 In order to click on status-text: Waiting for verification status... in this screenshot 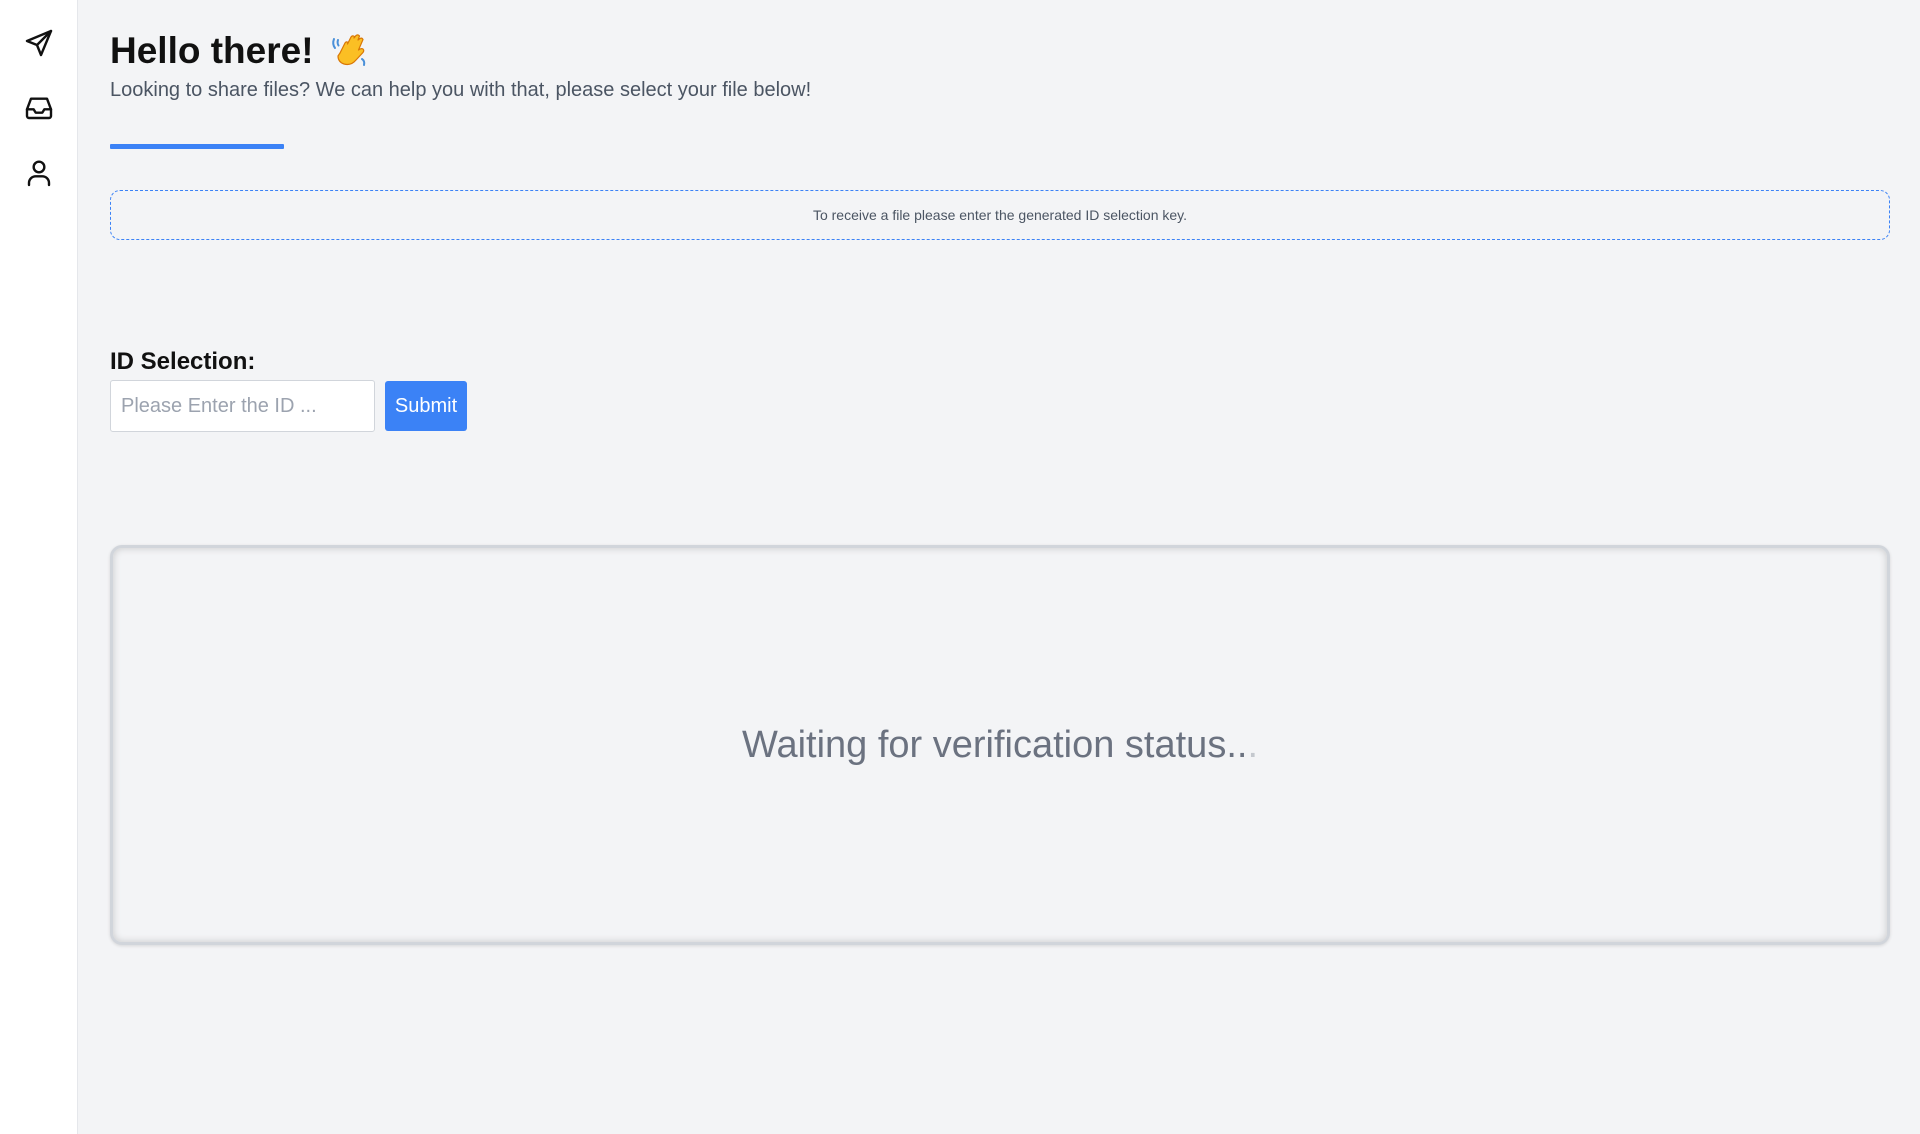, I will do `click(1000, 745)`.